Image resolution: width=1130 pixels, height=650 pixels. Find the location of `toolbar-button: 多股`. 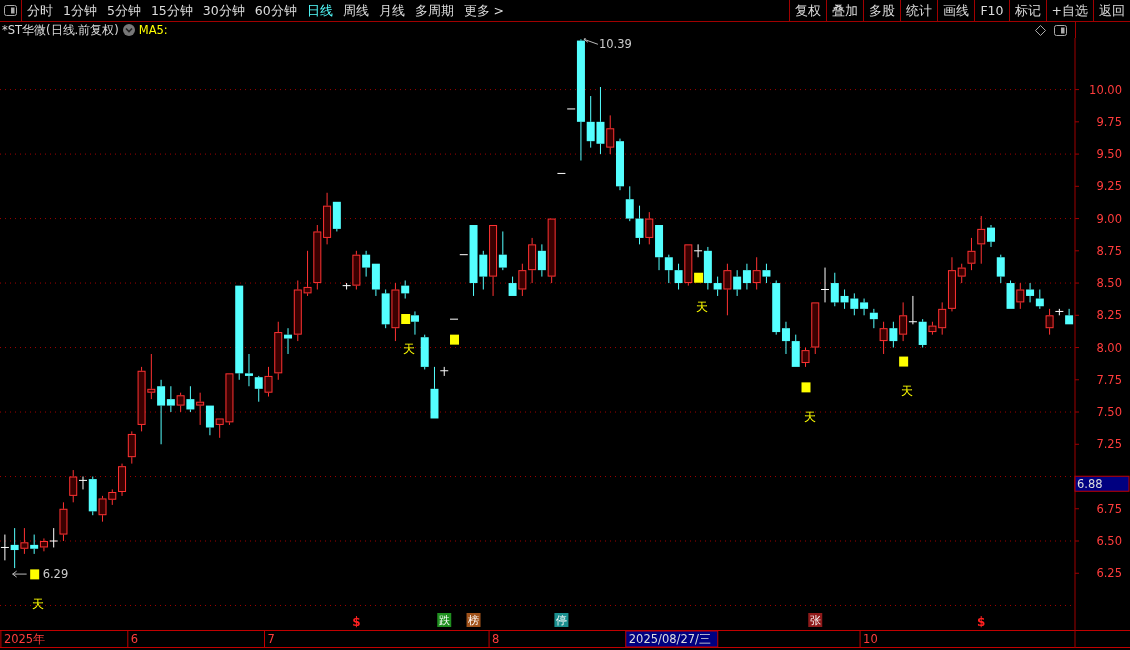

toolbar-button: 多股 is located at coordinates (882, 10).